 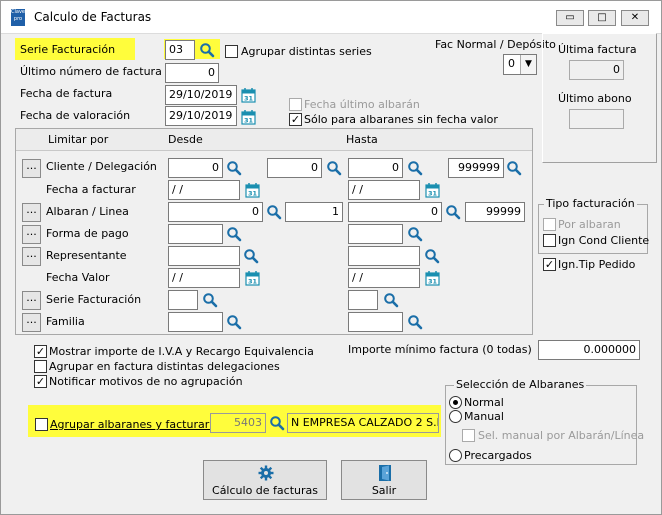 What do you see at coordinates (415, 322) in the screenshot?
I see `familia-hasta-search-icon` at bounding box center [415, 322].